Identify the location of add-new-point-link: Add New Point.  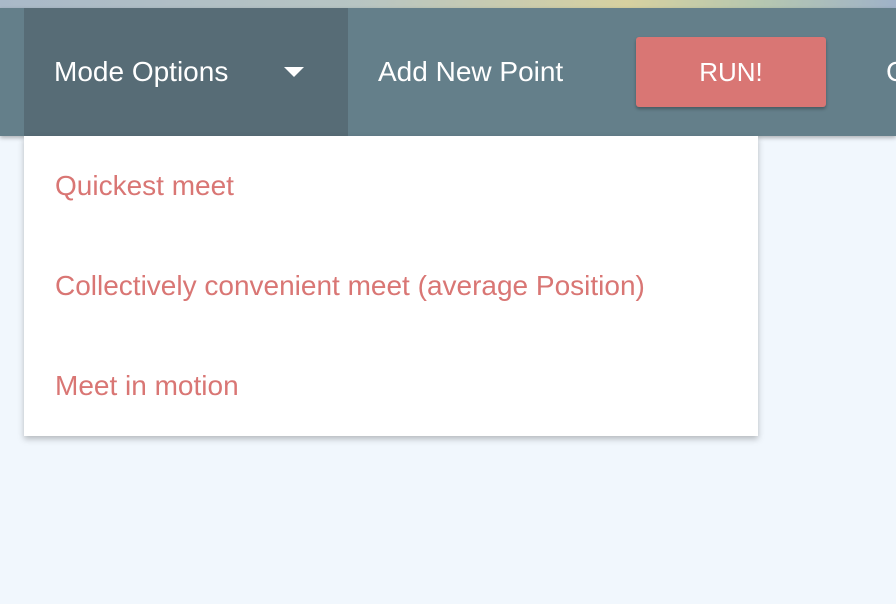
(470, 72).